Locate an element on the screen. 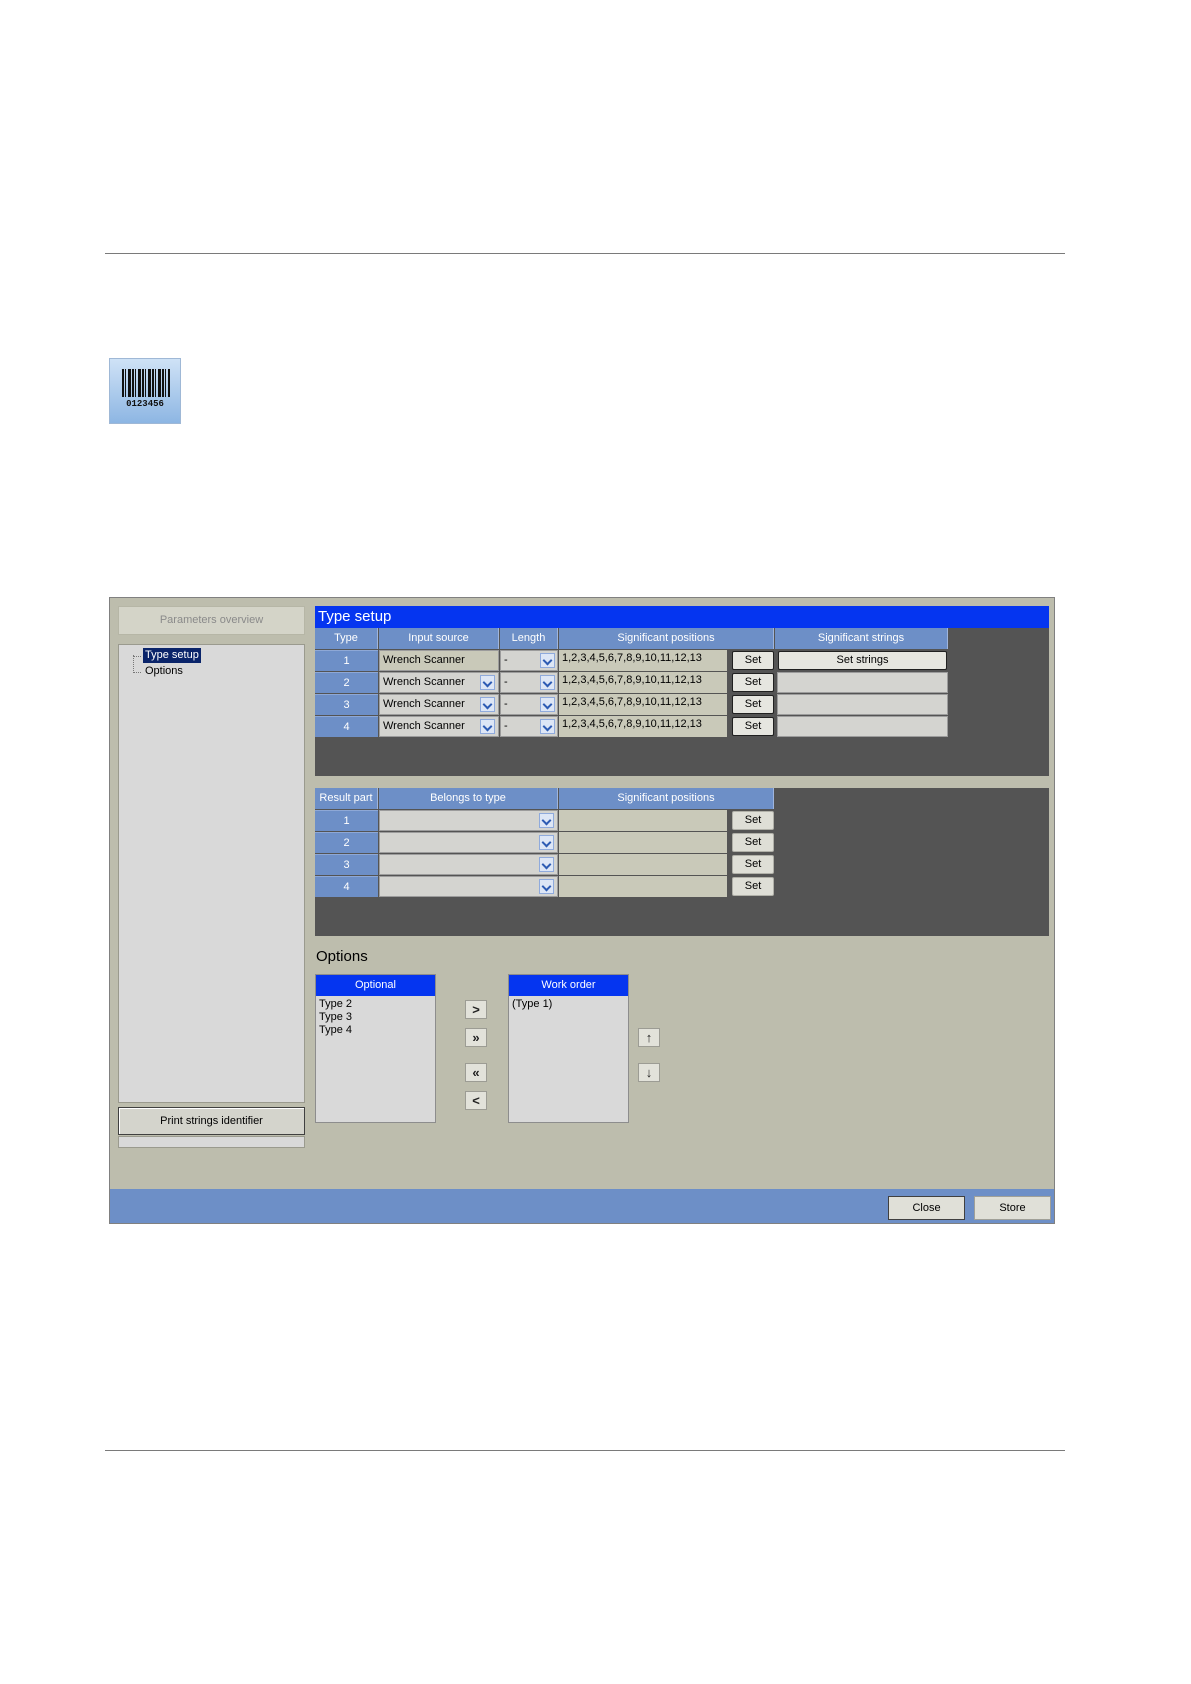  barcode-digits: 0123456 is located at coordinates (145, 404).